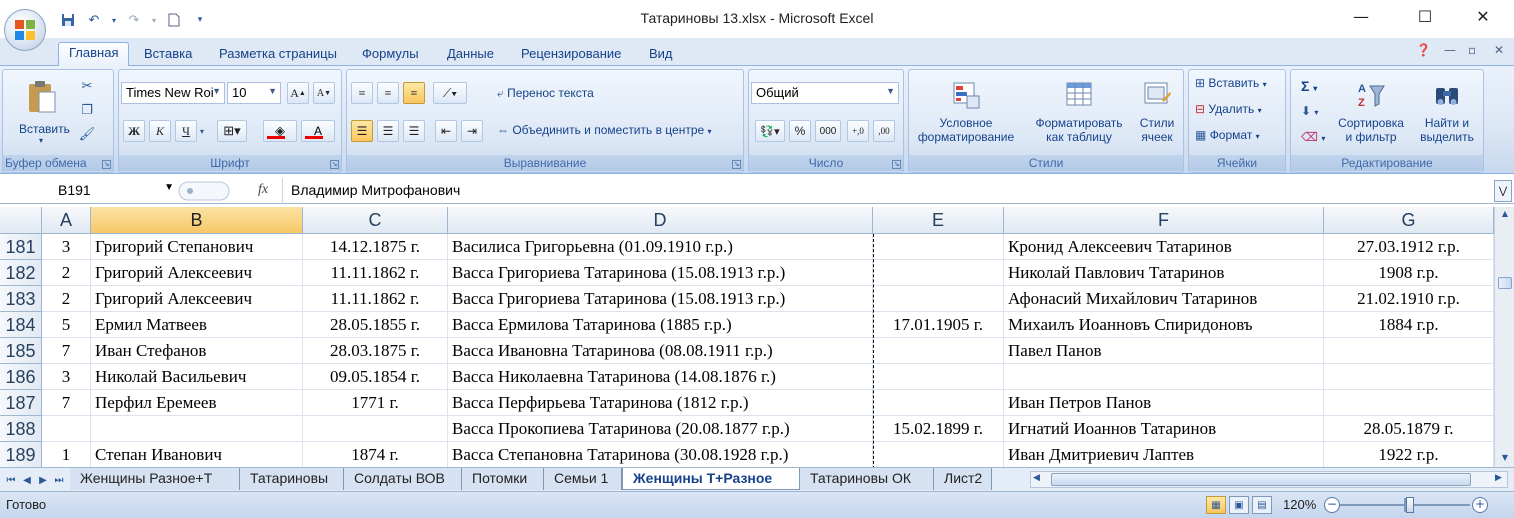 The width and height of the screenshot is (1514, 518). What do you see at coordinates (197, 247) in the screenshot?
I see `cell-b: Григорий Степанович` at bounding box center [197, 247].